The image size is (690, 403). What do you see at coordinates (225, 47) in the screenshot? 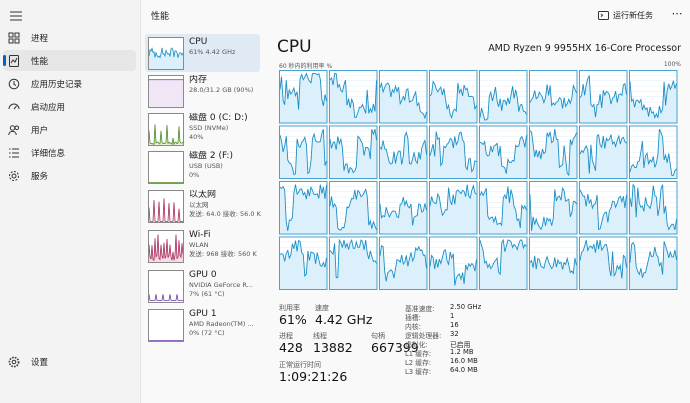
I see `tile-text: CPU 61% 4.42 GHz` at bounding box center [225, 47].